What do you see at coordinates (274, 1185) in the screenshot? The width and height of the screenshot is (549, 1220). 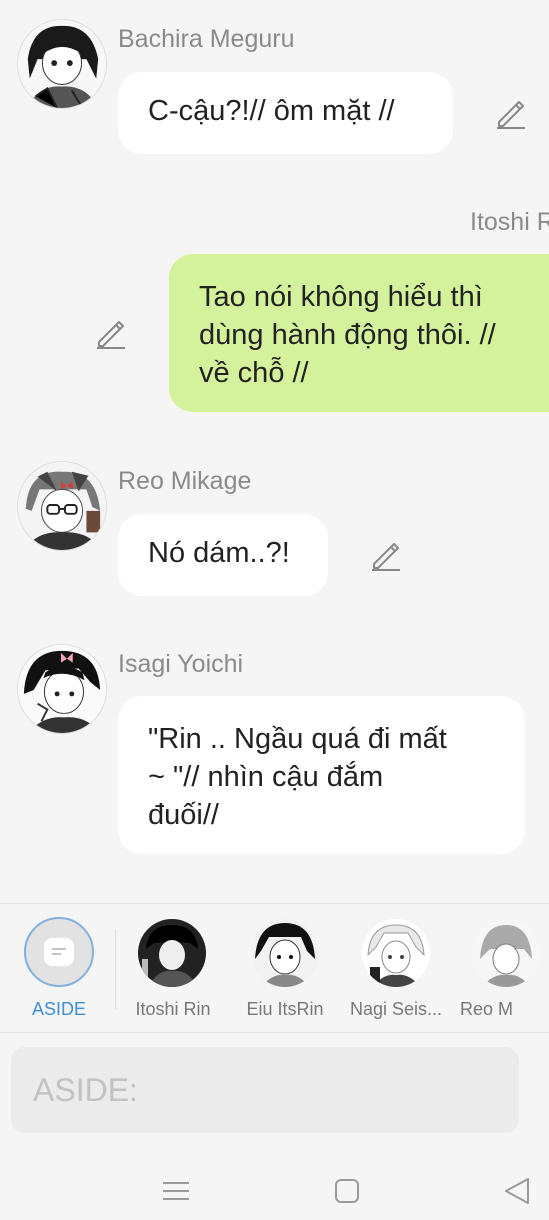 I see `system-nav-bar` at bounding box center [274, 1185].